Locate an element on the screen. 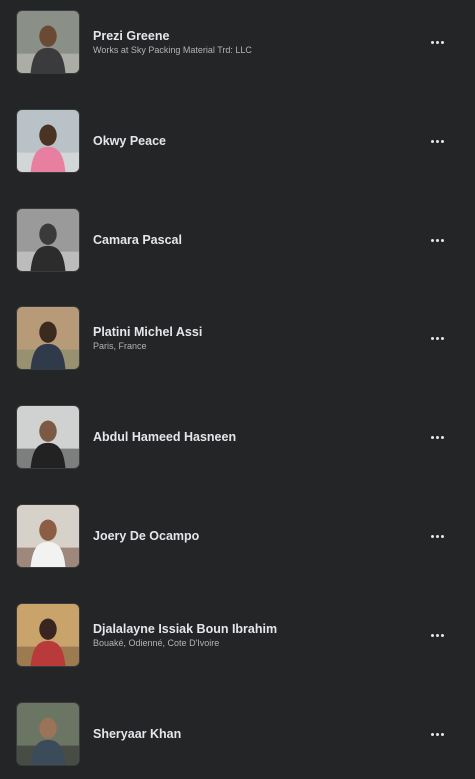 Image resolution: width=475 pixels, height=779 pixels. friend-name: Camara Pascal is located at coordinates (254, 240).